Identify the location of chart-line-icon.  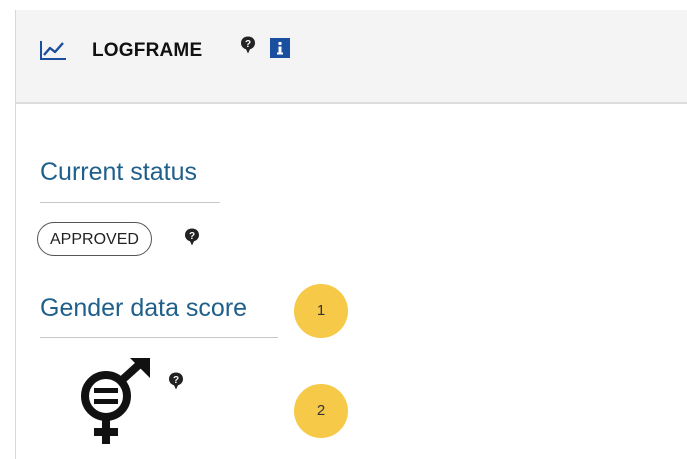
(53, 50).